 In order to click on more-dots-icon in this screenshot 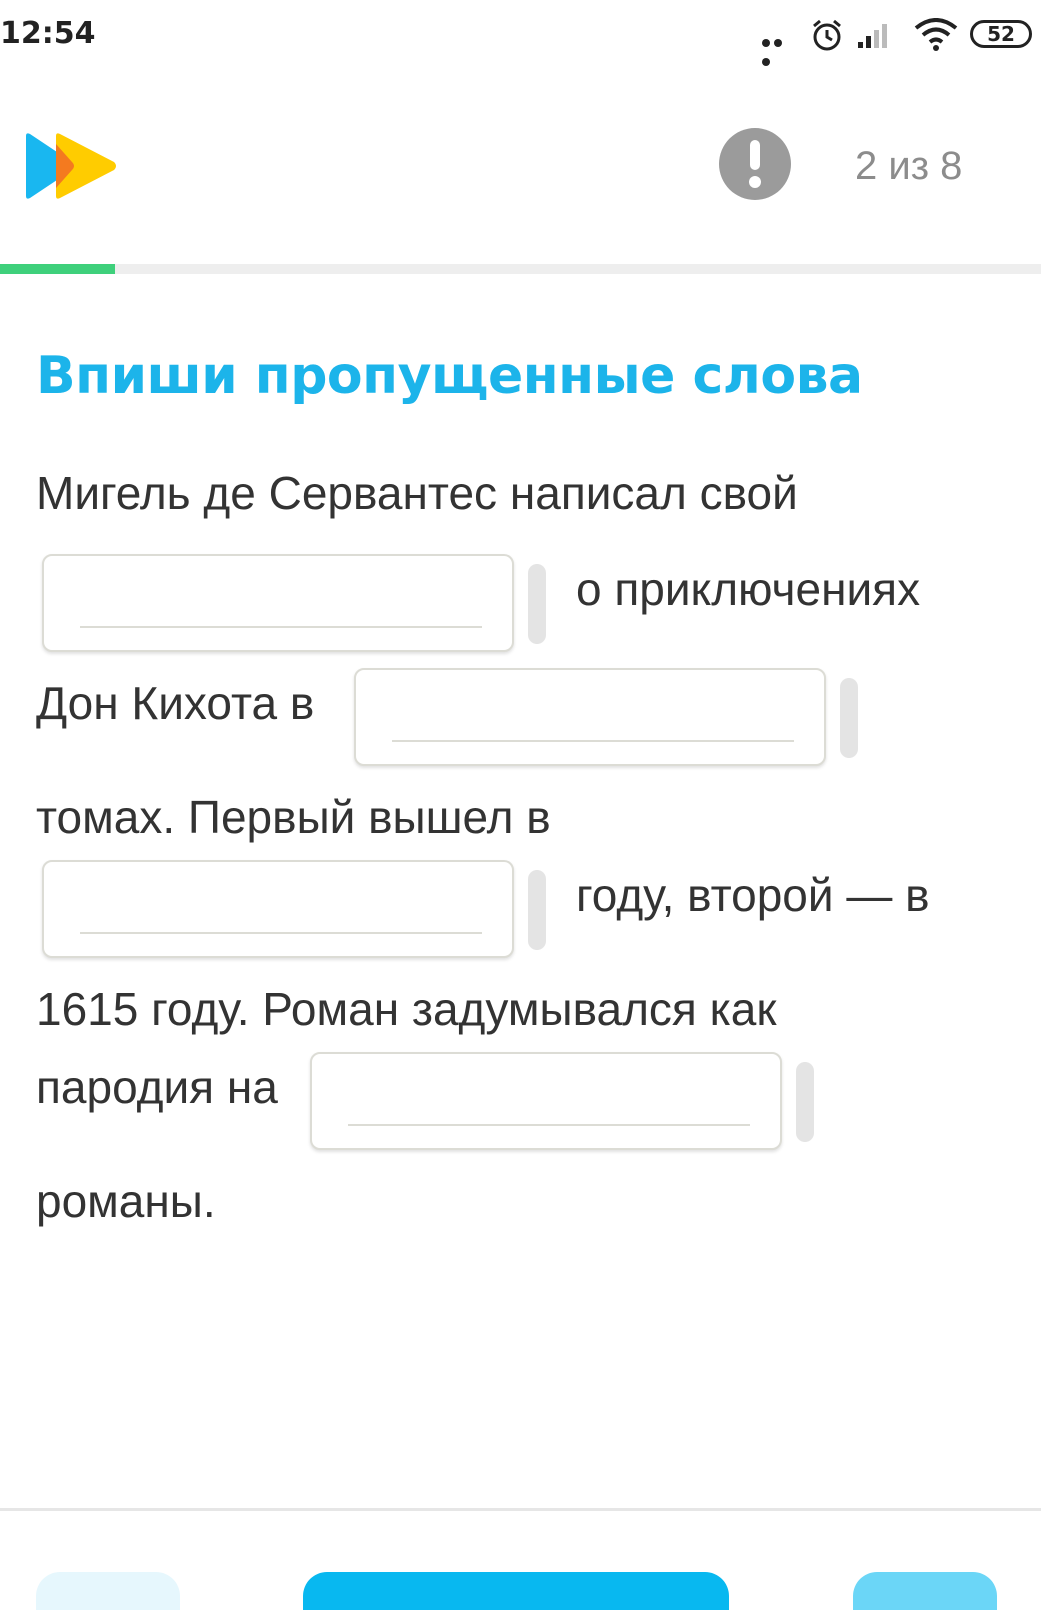, I will do `click(779, 49)`.